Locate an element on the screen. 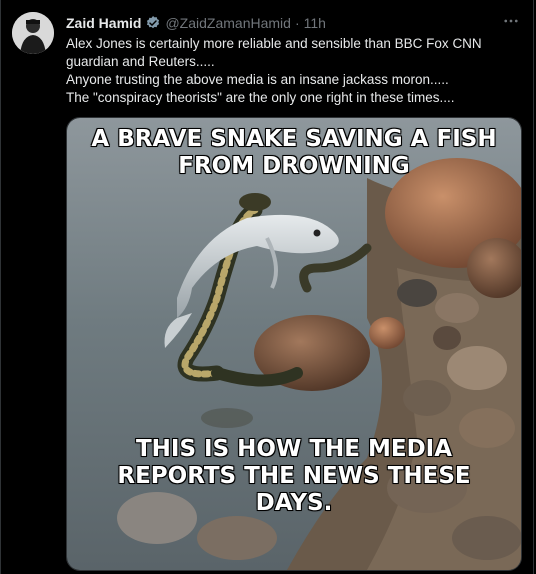  verified-badge-icon is located at coordinates (153, 23).